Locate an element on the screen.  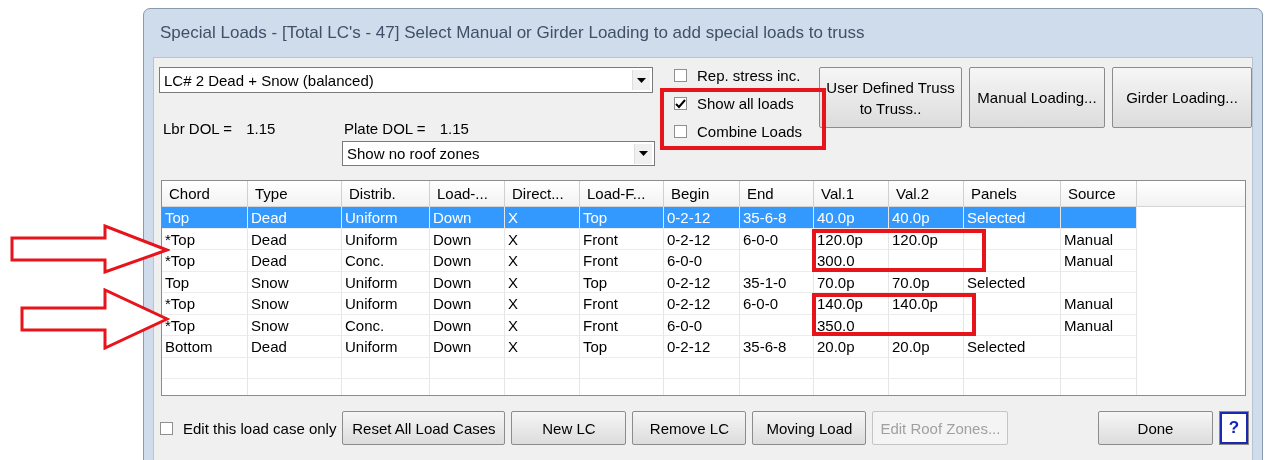
action-button: Moving Load is located at coordinates (809, 428).